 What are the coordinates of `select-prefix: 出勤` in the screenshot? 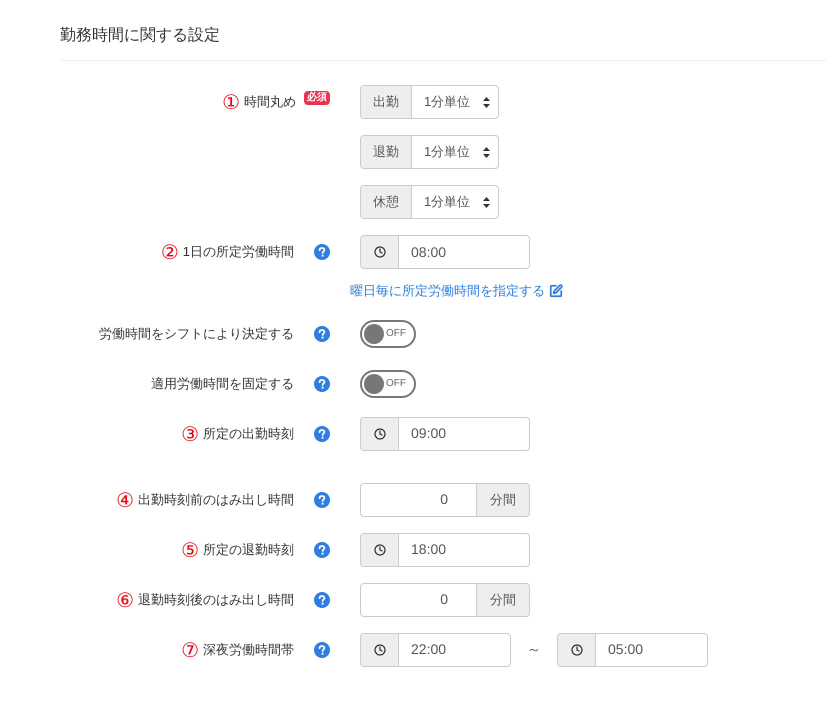 It's located at (386, 102).